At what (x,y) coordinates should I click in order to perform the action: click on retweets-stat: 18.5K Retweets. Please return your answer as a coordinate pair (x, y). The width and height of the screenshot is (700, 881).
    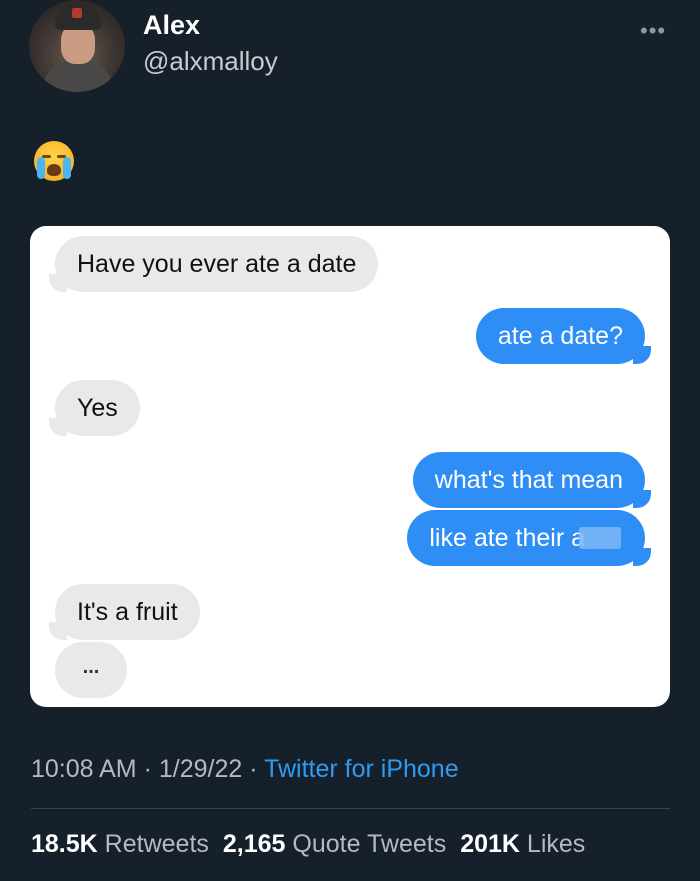
    Looking at the image, I should click on (120, 844).